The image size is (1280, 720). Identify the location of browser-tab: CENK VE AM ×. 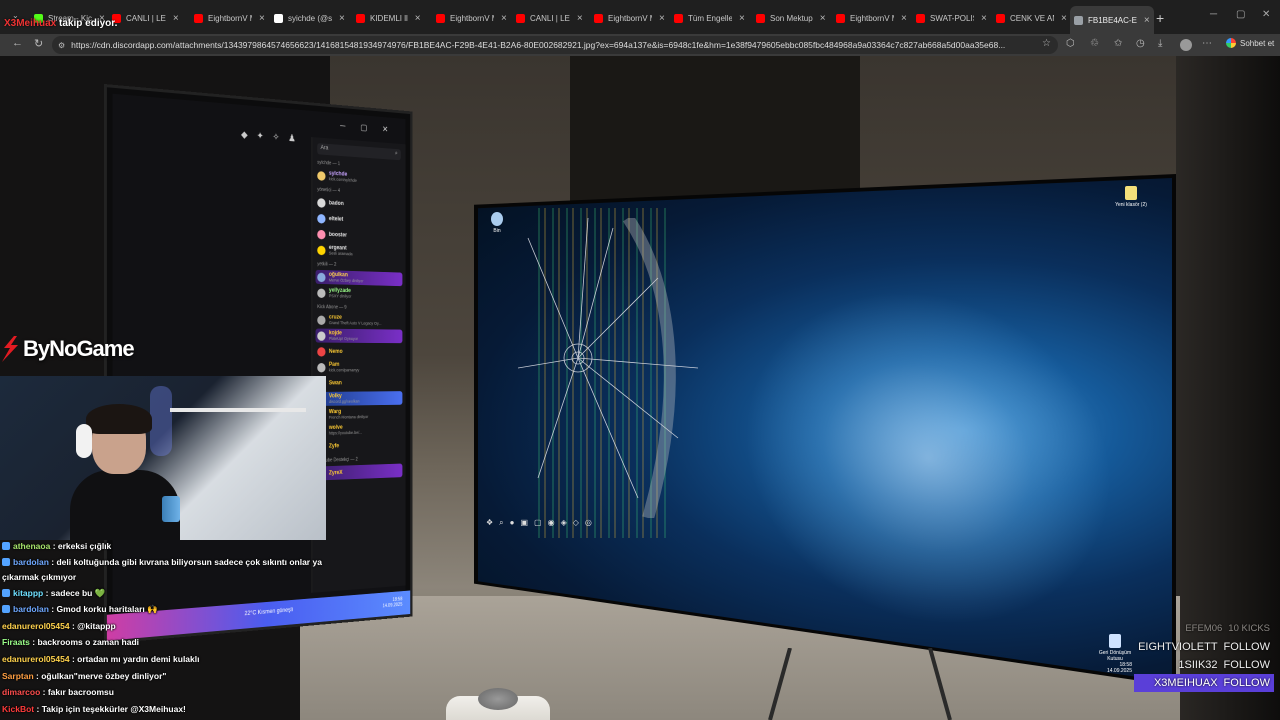
(1031, 18).